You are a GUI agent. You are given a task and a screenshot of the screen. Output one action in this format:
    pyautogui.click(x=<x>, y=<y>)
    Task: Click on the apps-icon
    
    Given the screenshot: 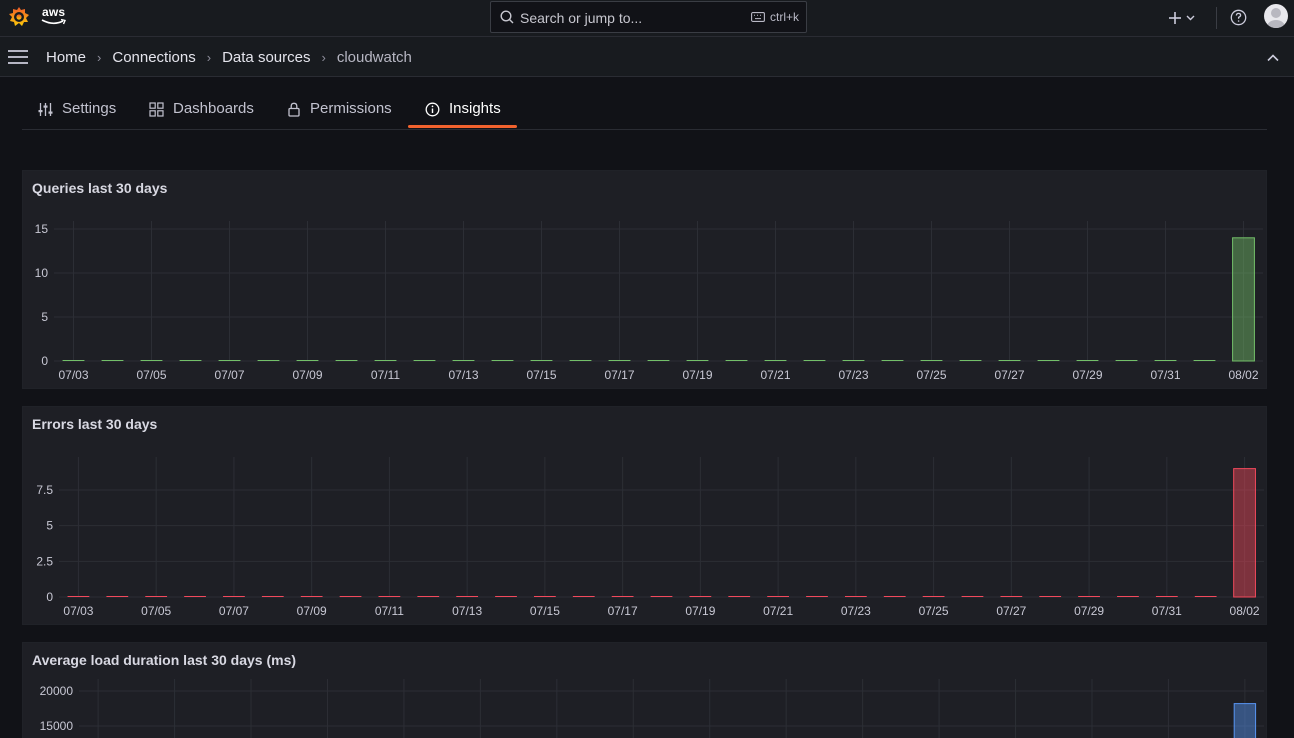 What is the action you would take?
    pyautogui.click(x=156, y=109)
    